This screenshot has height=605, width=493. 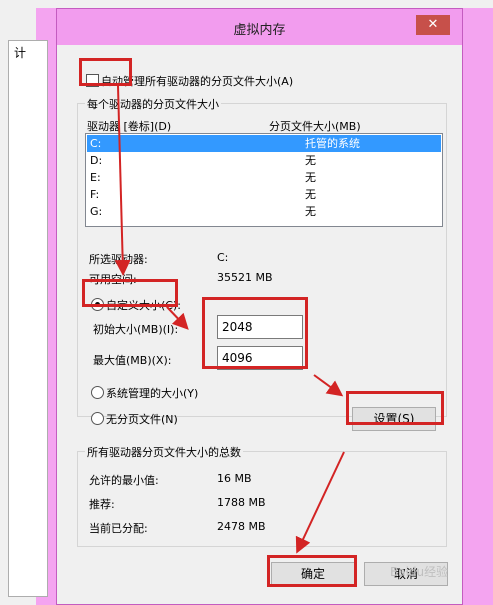 I want to click on drive-row: C: 托管的系统, so click(x=264, y=143).